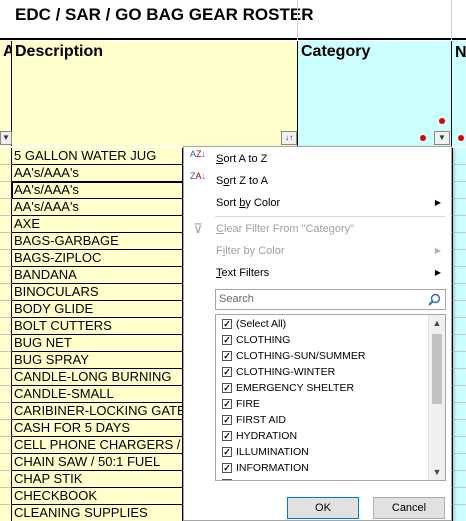 This screenshot has width=466, height=521. Describe the element at coordinates (322, 388) in the screenshot. I see `filter-list-item: ✓ EMERGENCY SHELTER` at that location.